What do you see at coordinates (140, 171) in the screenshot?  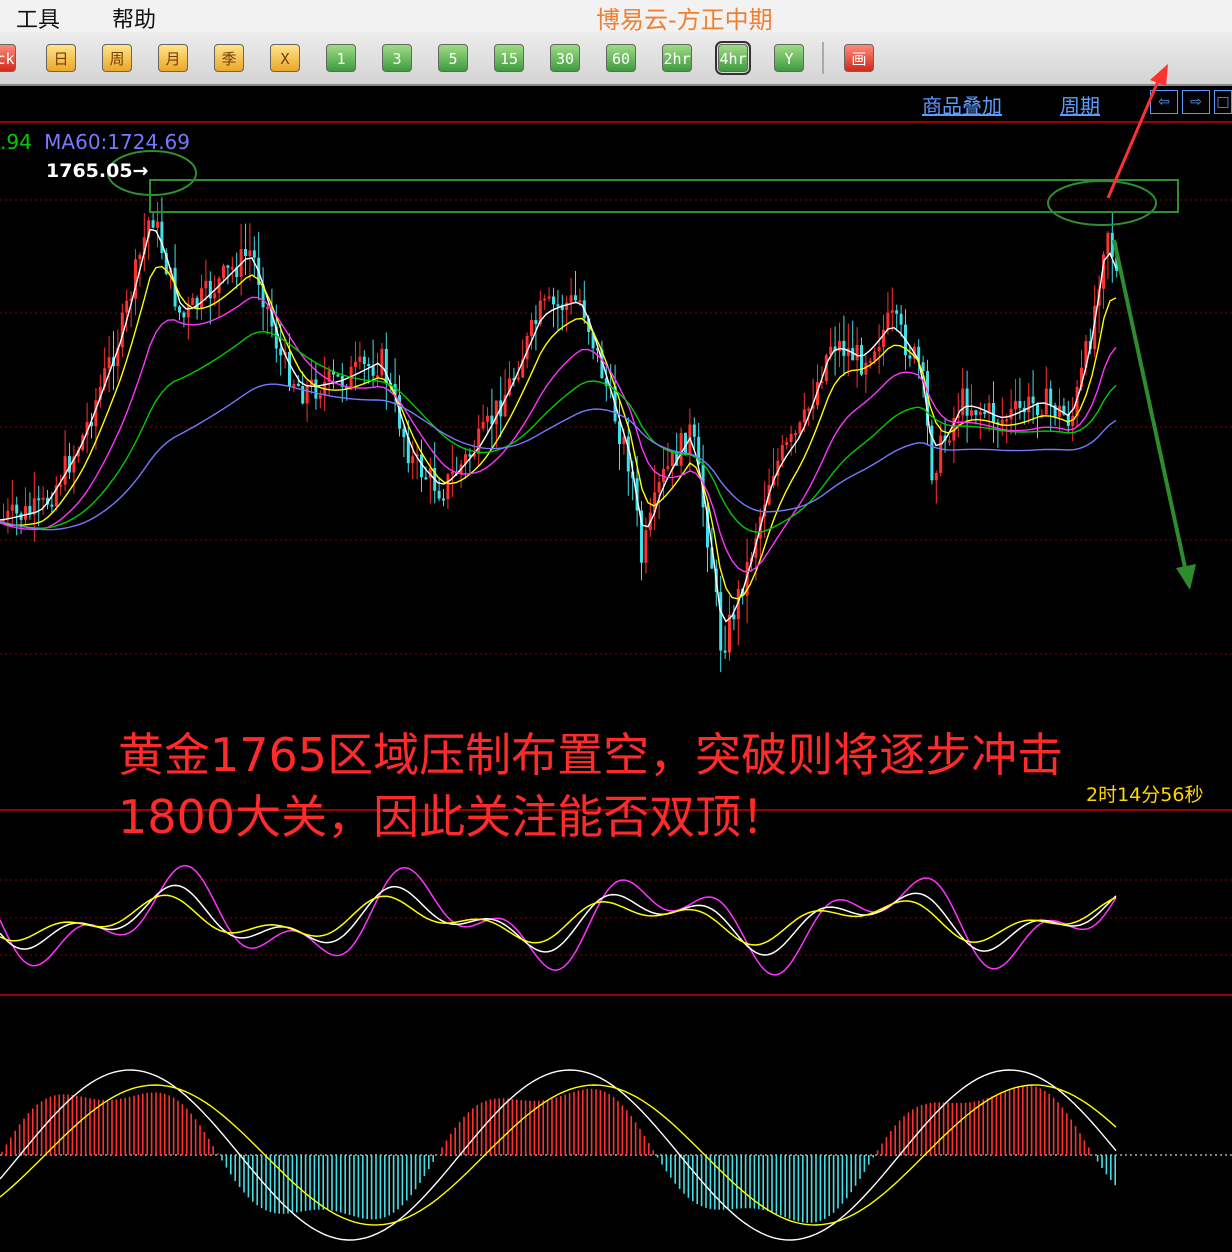 I see `arrow-right-icon: →` at bounding box center [140, 171].